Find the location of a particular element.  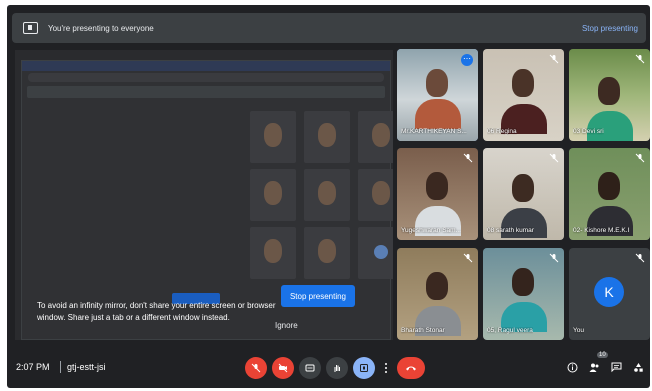

bottom-toolbar: 2:07 PM gtj-estt-jsi 10 is located at coordinates (328, 369).